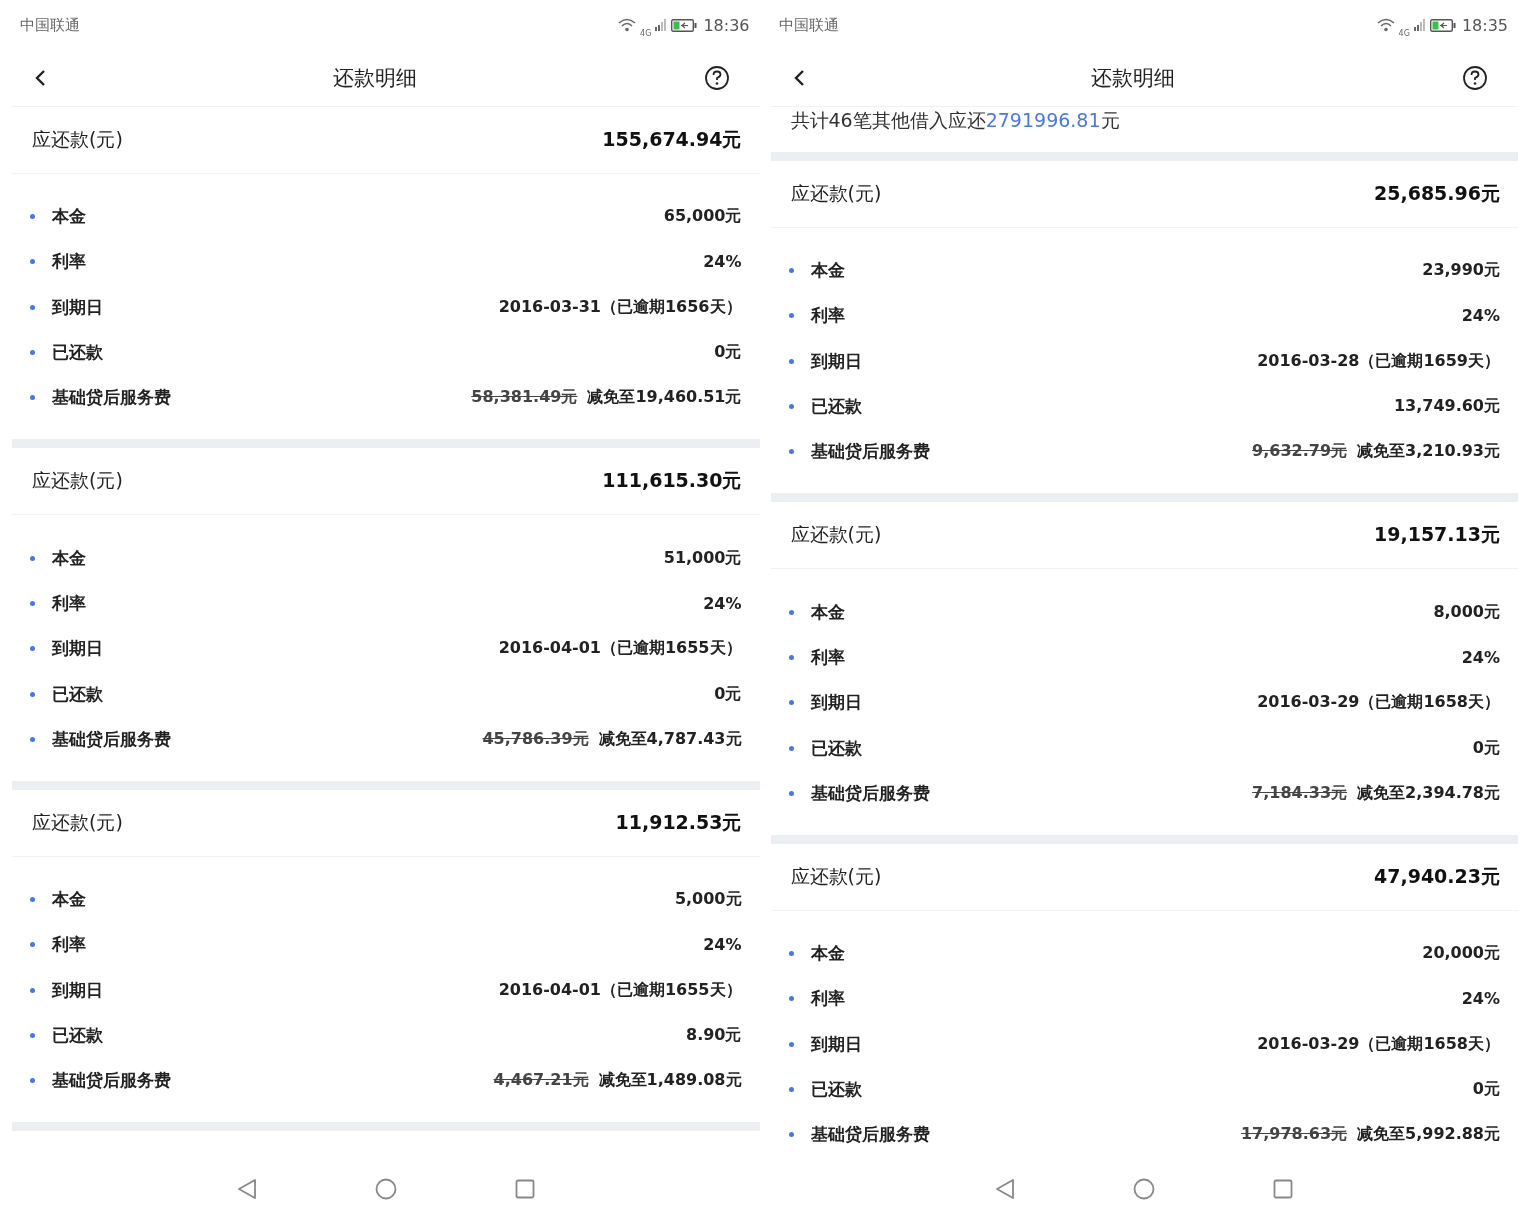 The height and width of the screenshot is (1217, 1528). I want to click on signal-icon, so click(661, 25).